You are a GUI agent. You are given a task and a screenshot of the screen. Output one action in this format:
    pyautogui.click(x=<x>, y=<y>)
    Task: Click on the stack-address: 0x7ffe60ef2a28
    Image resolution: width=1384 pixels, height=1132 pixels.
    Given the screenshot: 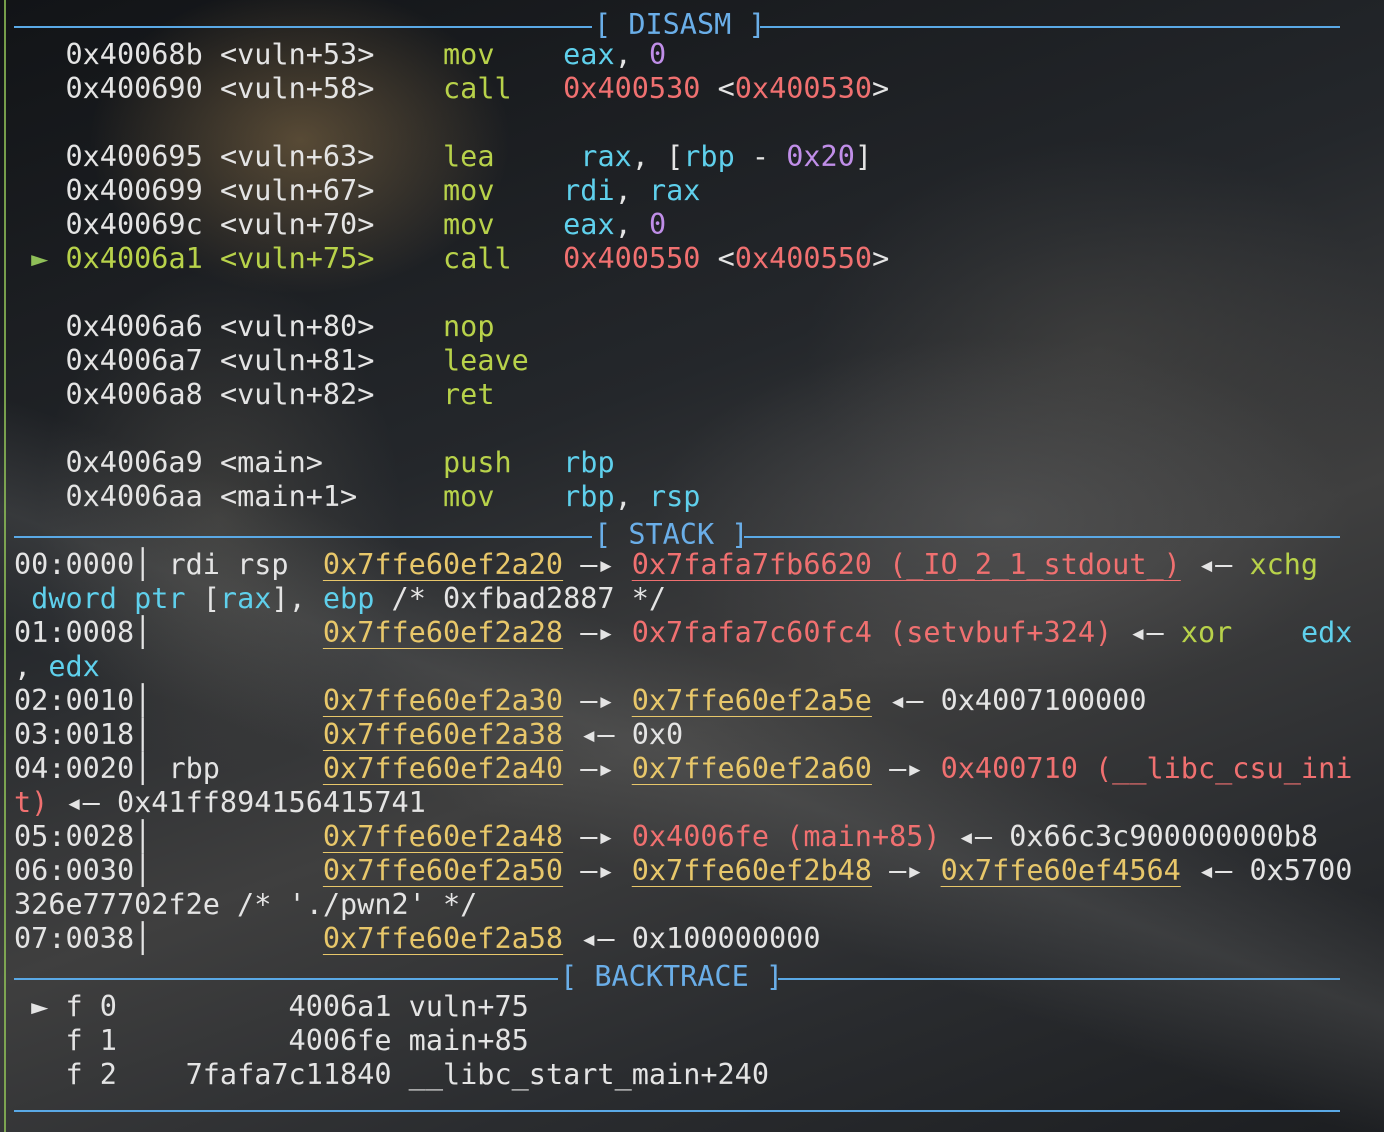 What is the action you would take?
    pyautogui.click(x=443, y=632)
    